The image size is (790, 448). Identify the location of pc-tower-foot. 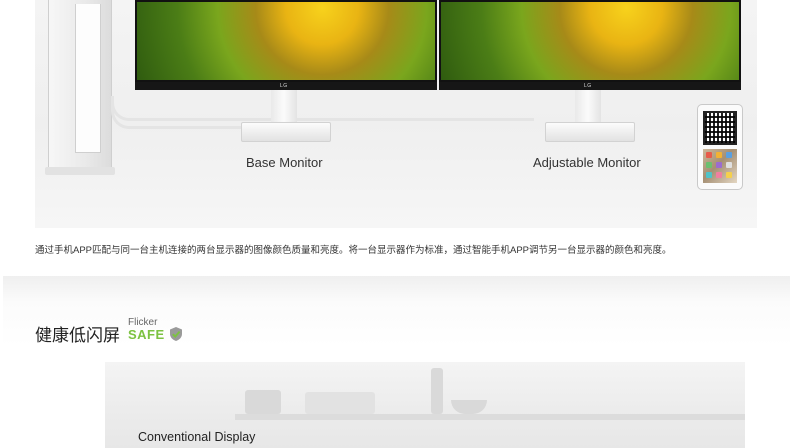
(80, 171).